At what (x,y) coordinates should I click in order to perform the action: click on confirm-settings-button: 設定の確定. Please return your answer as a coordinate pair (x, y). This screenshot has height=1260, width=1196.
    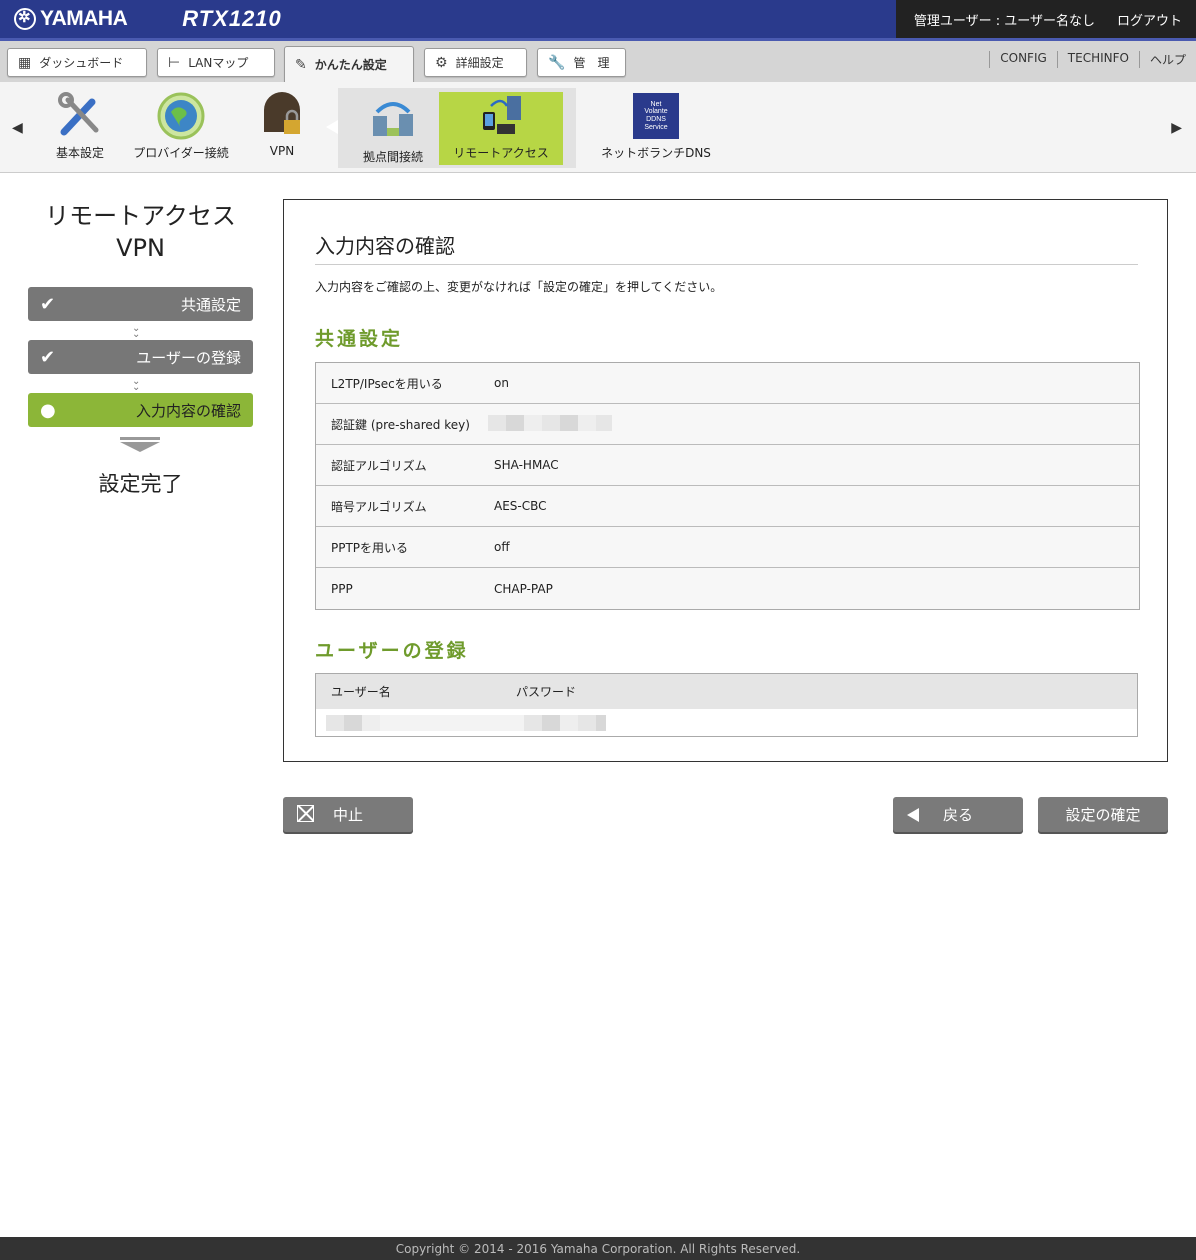
    Looking at the image, I should click on (1103, 814).